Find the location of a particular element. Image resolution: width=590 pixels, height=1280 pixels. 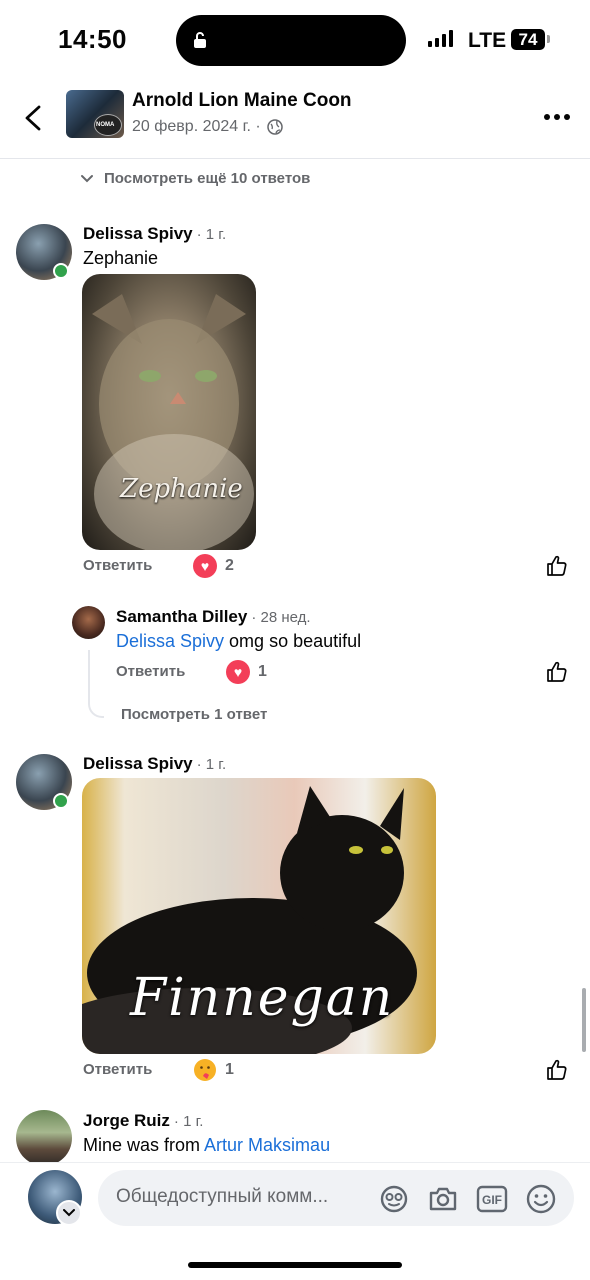

status-time: 14:50 is located at coordinates (92, 39).